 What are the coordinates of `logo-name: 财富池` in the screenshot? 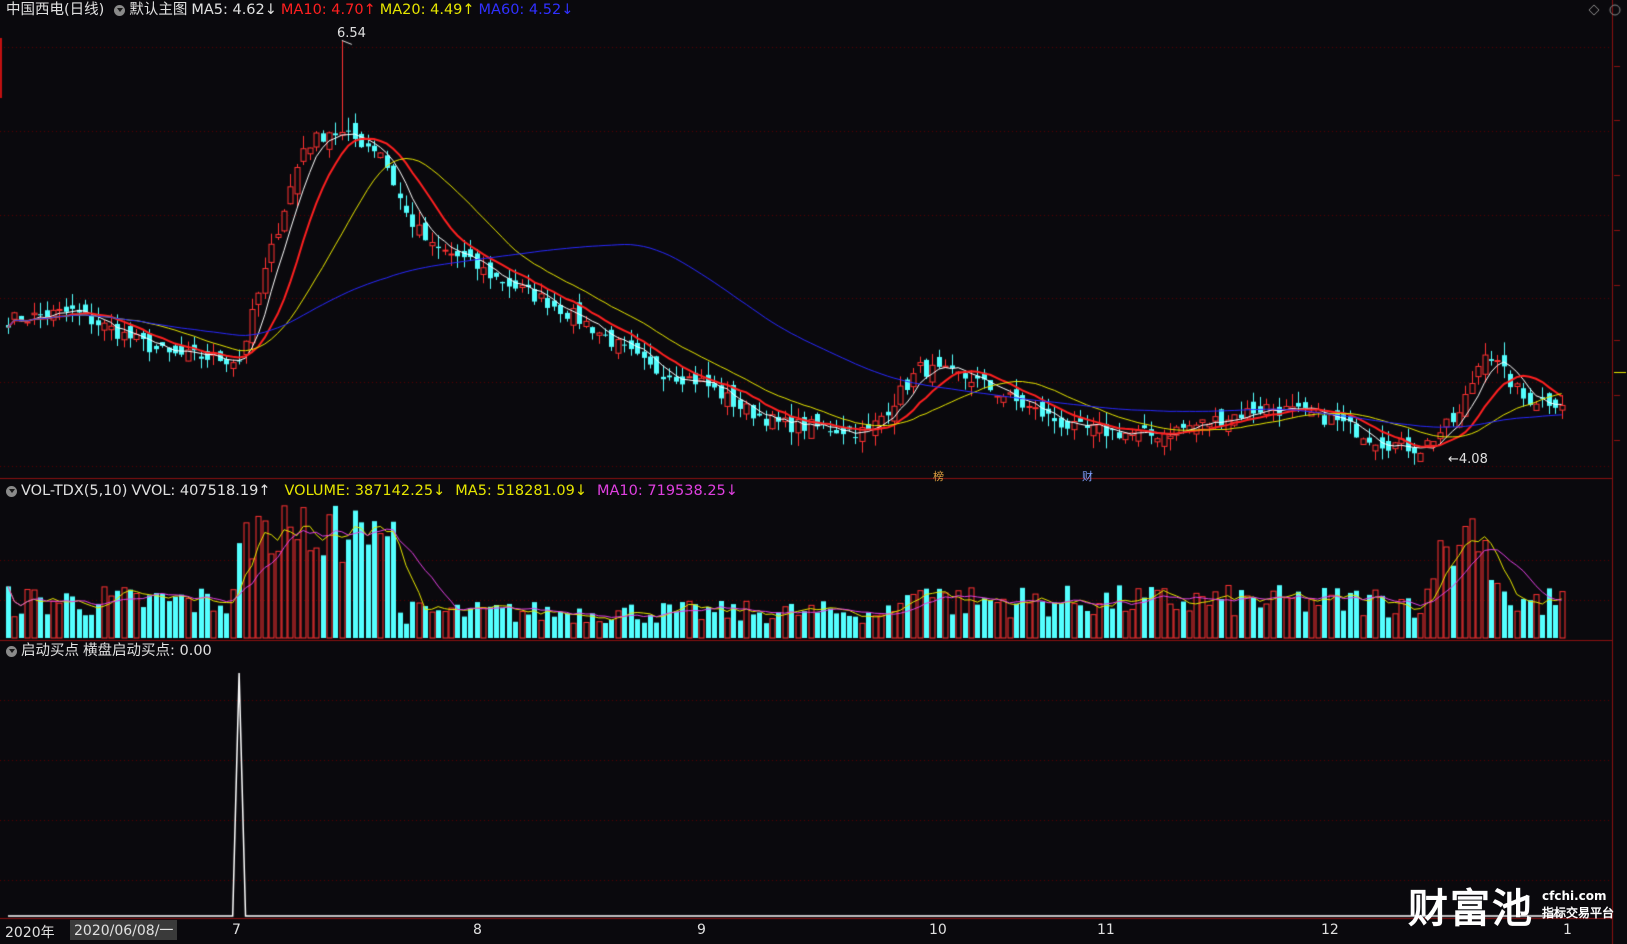 It's located at (1471, 908).